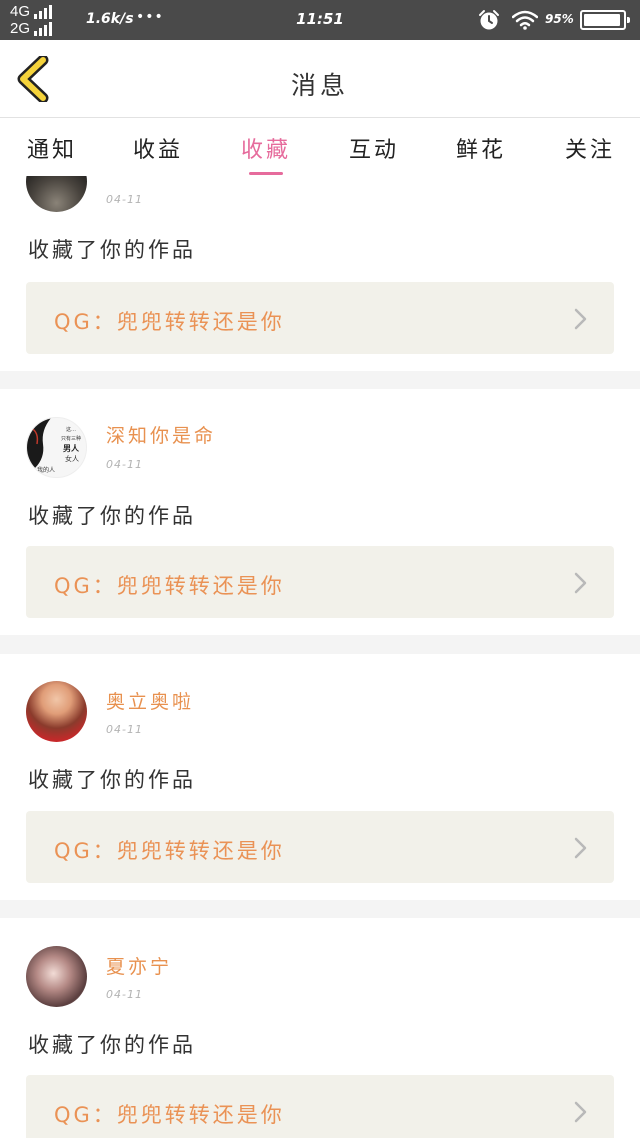 This screenshot has width=640, height=1138. I want to click on avatar-art-image: 这… 只有三种 男人 女人 我的人, so click(54, 446).